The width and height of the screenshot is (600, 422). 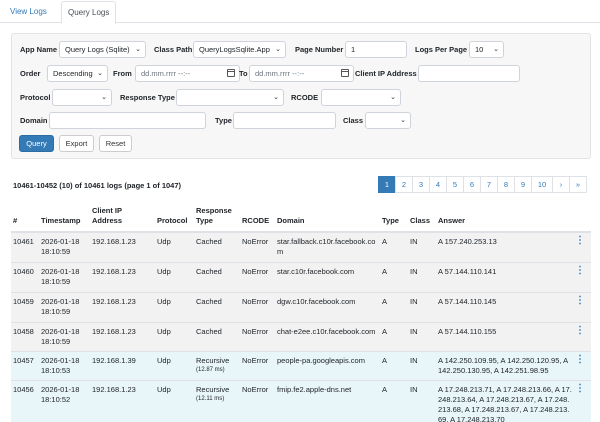 I want to click on logs-per-page-value: 10, so click(x=479, y=49).